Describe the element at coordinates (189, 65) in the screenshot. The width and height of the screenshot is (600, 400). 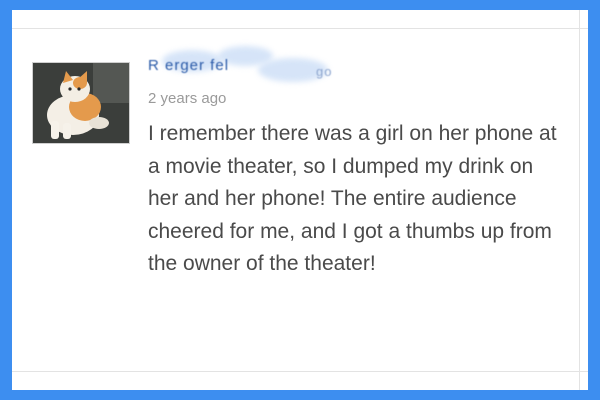
I see `username-text: R erger fel` at that location.